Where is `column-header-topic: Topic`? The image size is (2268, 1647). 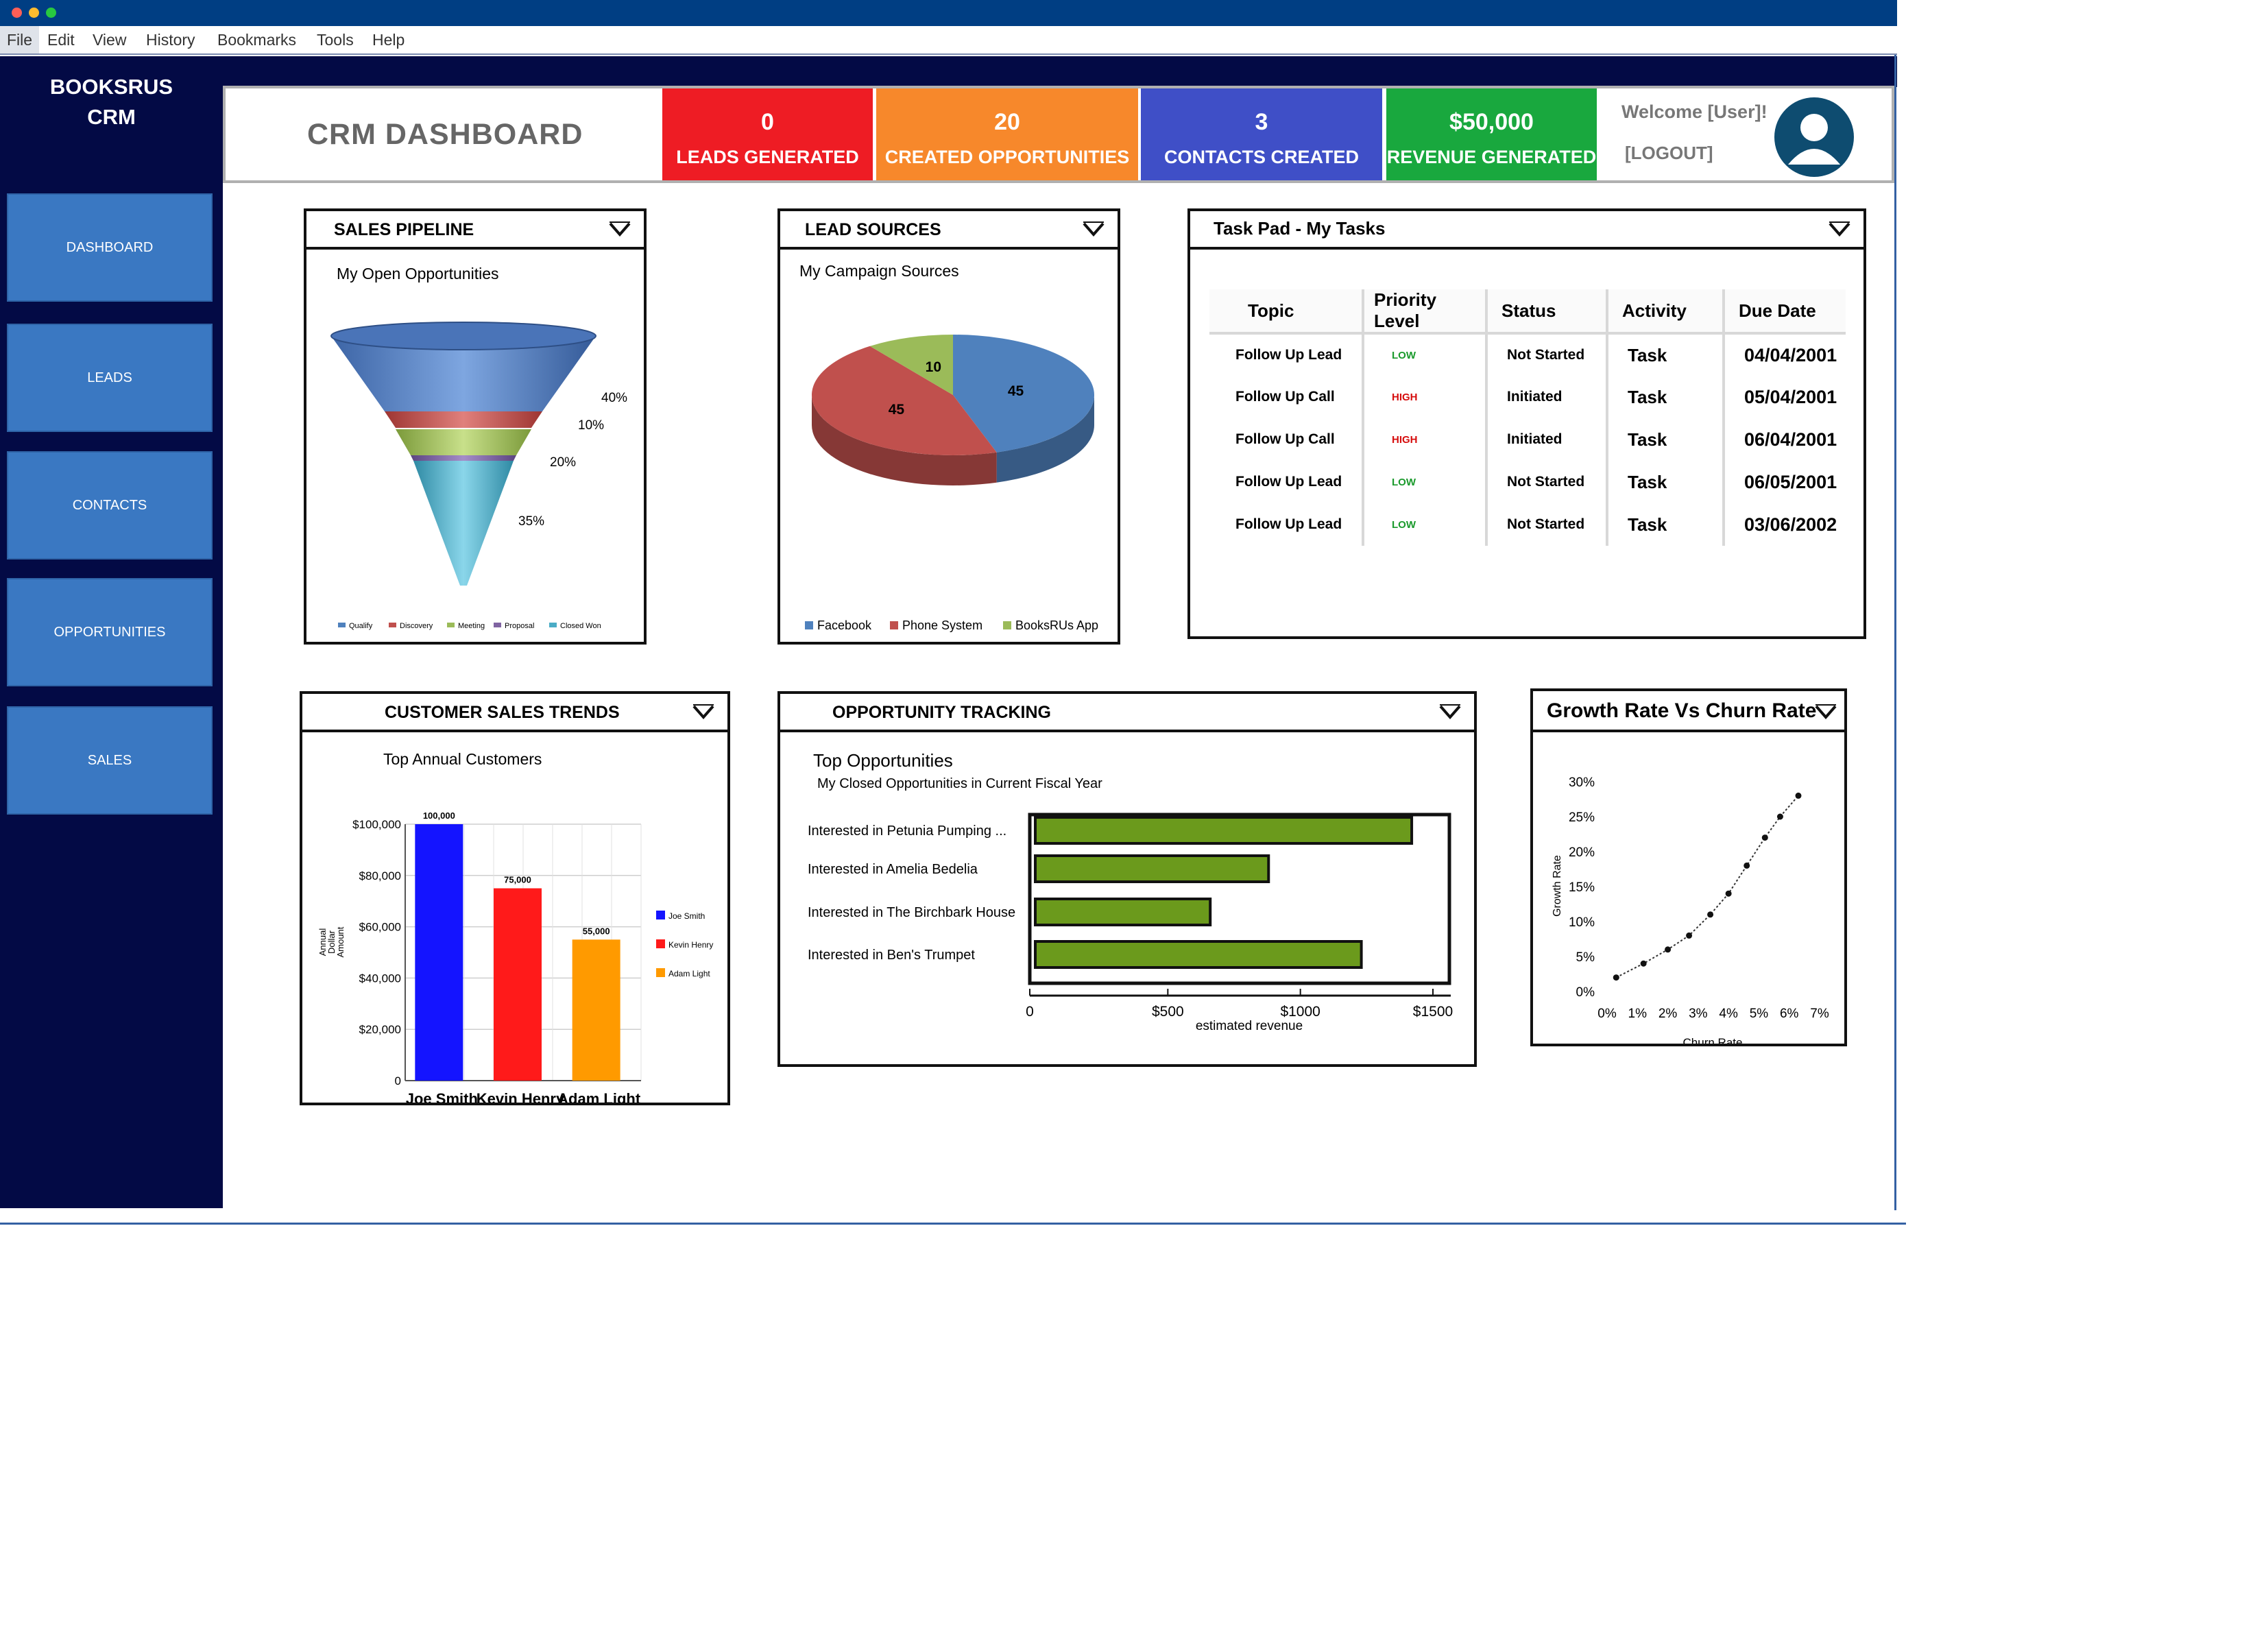
column-header-topic: Topic is located at coordinates (1287, 312).